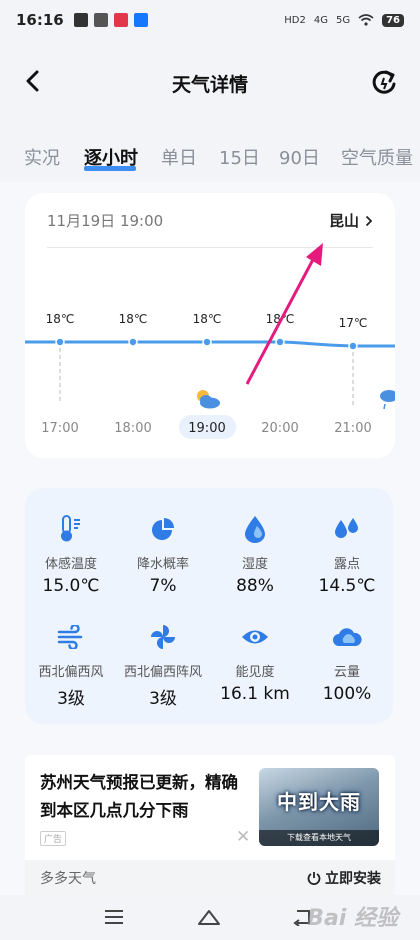  What do you see at coordinates (393, 20) in the screenshot?
I see `battery-level: 76` at bounding box center [393, 20].